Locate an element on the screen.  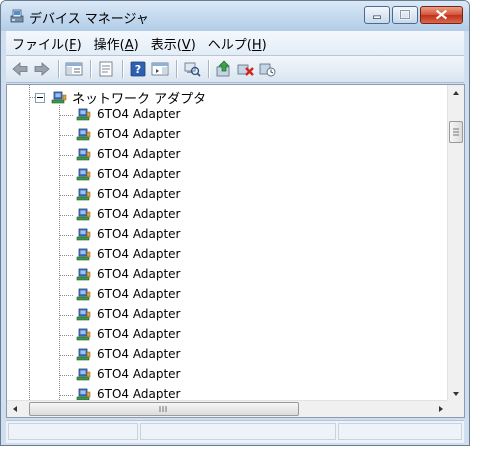
maximize-button is located at coordinates (405, 15).